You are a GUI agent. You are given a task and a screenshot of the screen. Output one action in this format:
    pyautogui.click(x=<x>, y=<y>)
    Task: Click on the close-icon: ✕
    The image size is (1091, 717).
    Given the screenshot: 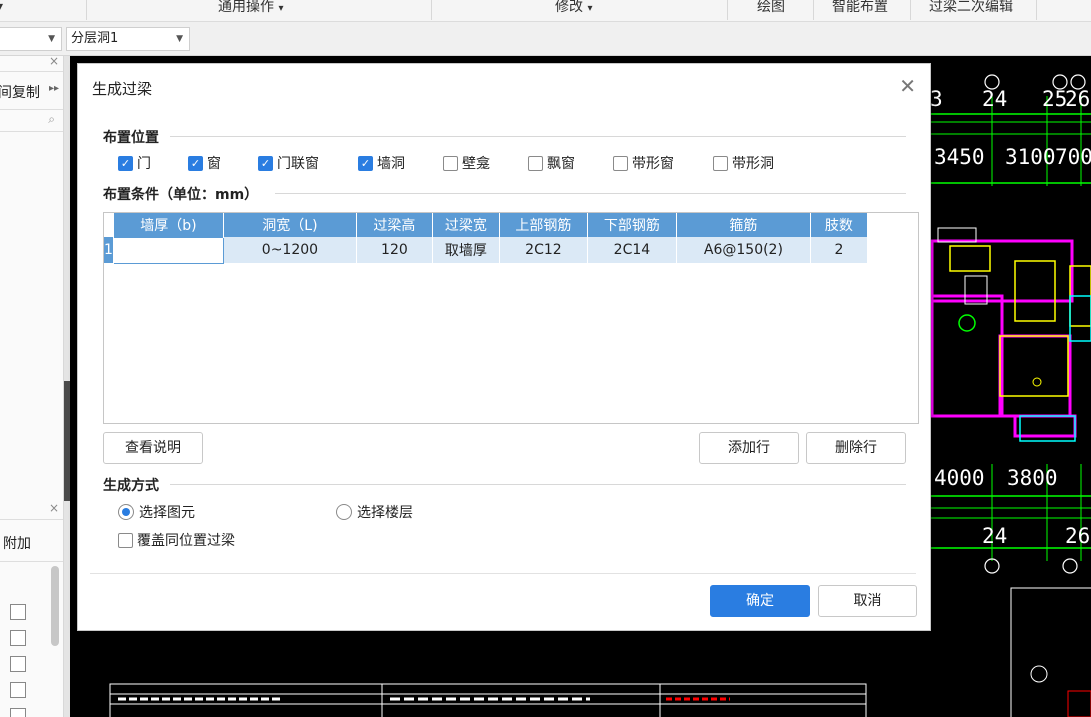 What is the action you would take?
    pyautogui.click(x=907, y=86)
    